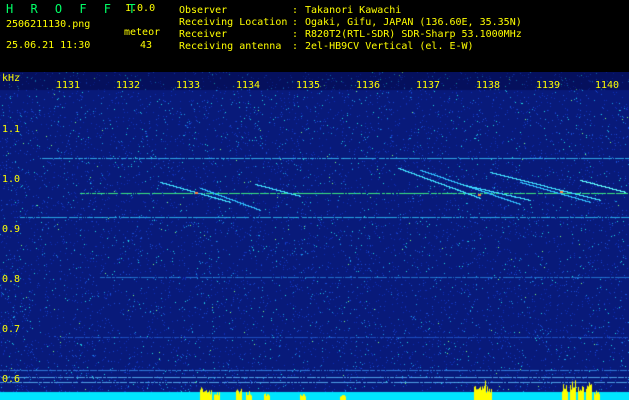 This screenshot has width=629, height=400. I want to click on x-tick-label: 1132, so click(128, 85).